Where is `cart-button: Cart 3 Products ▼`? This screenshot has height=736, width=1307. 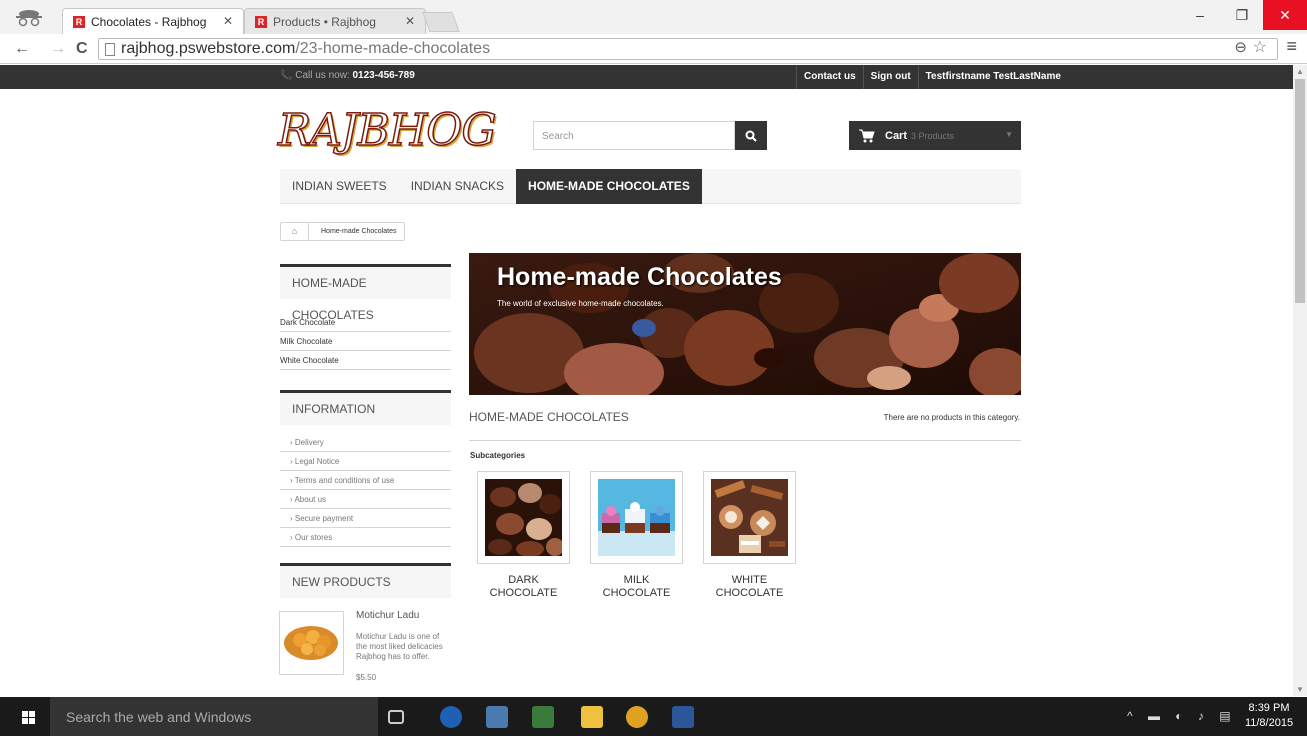
cart-button: Cart 3 Products ▼ is located at coordinates (935, 135).